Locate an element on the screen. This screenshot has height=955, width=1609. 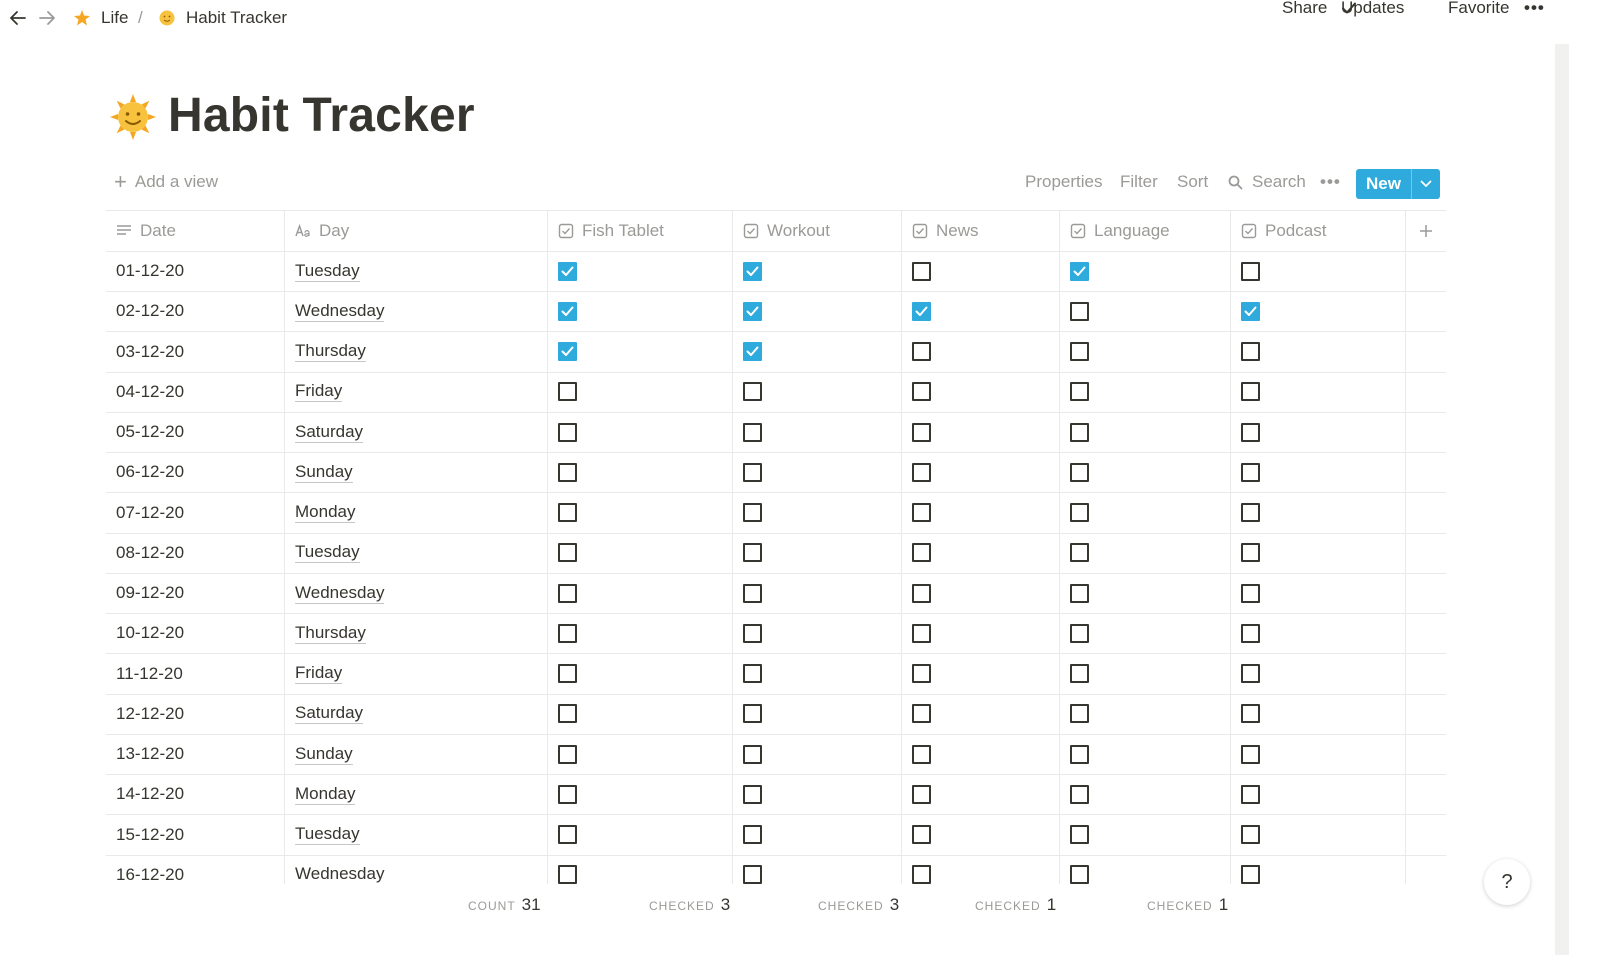
day-value: Tuesday is located at coordinates (327, 553).